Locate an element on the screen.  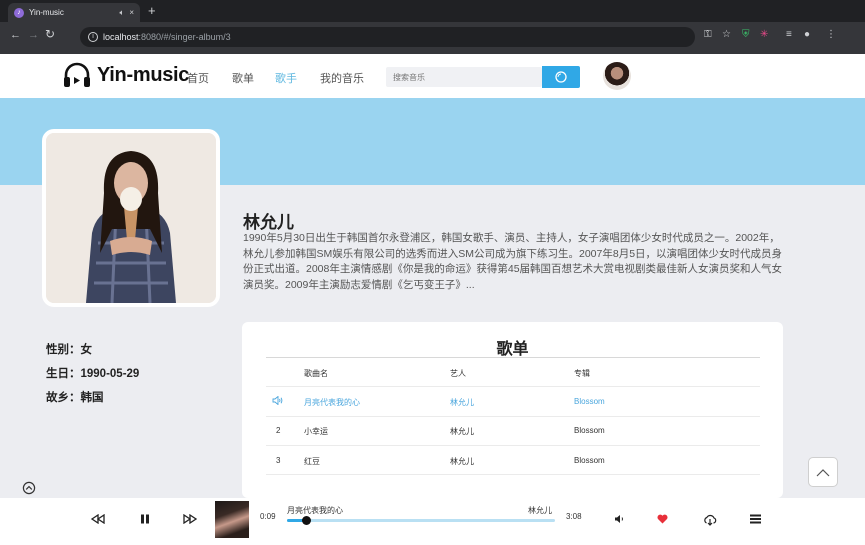
song-index: 3 is located at coordinates (278, 460).